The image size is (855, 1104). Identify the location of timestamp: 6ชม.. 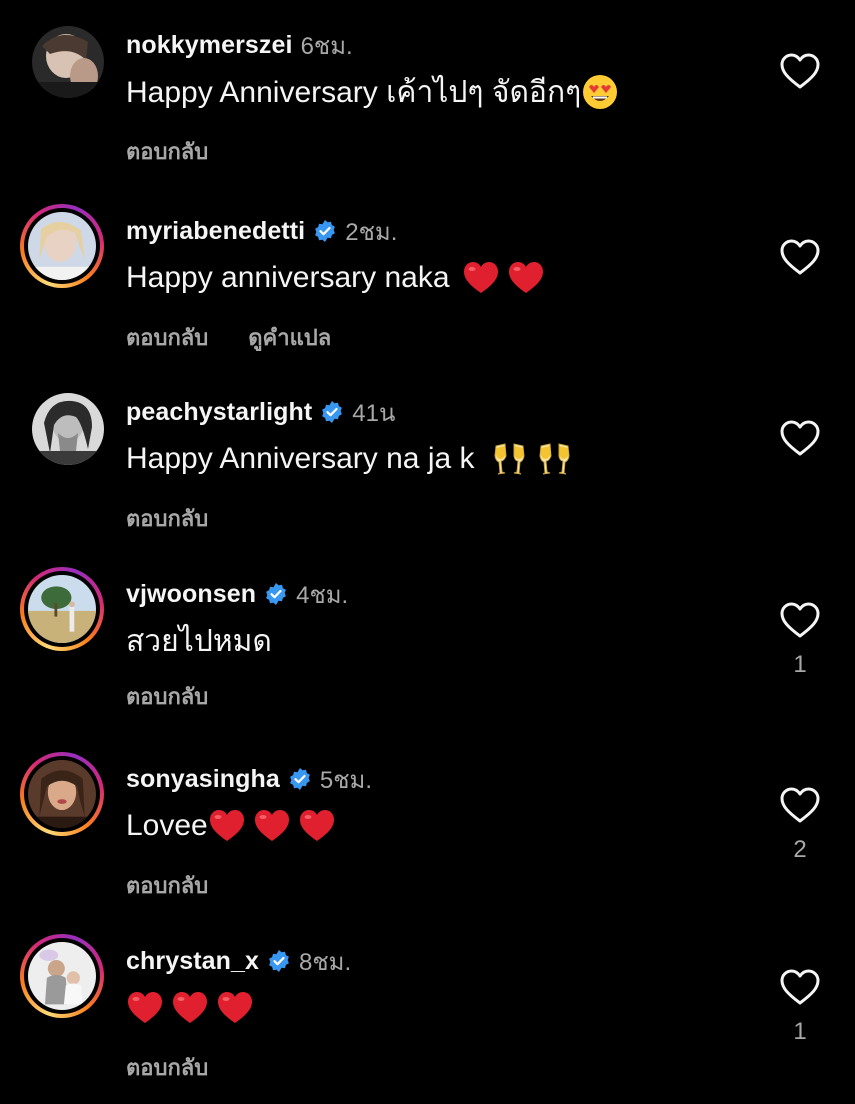
(326, 46).